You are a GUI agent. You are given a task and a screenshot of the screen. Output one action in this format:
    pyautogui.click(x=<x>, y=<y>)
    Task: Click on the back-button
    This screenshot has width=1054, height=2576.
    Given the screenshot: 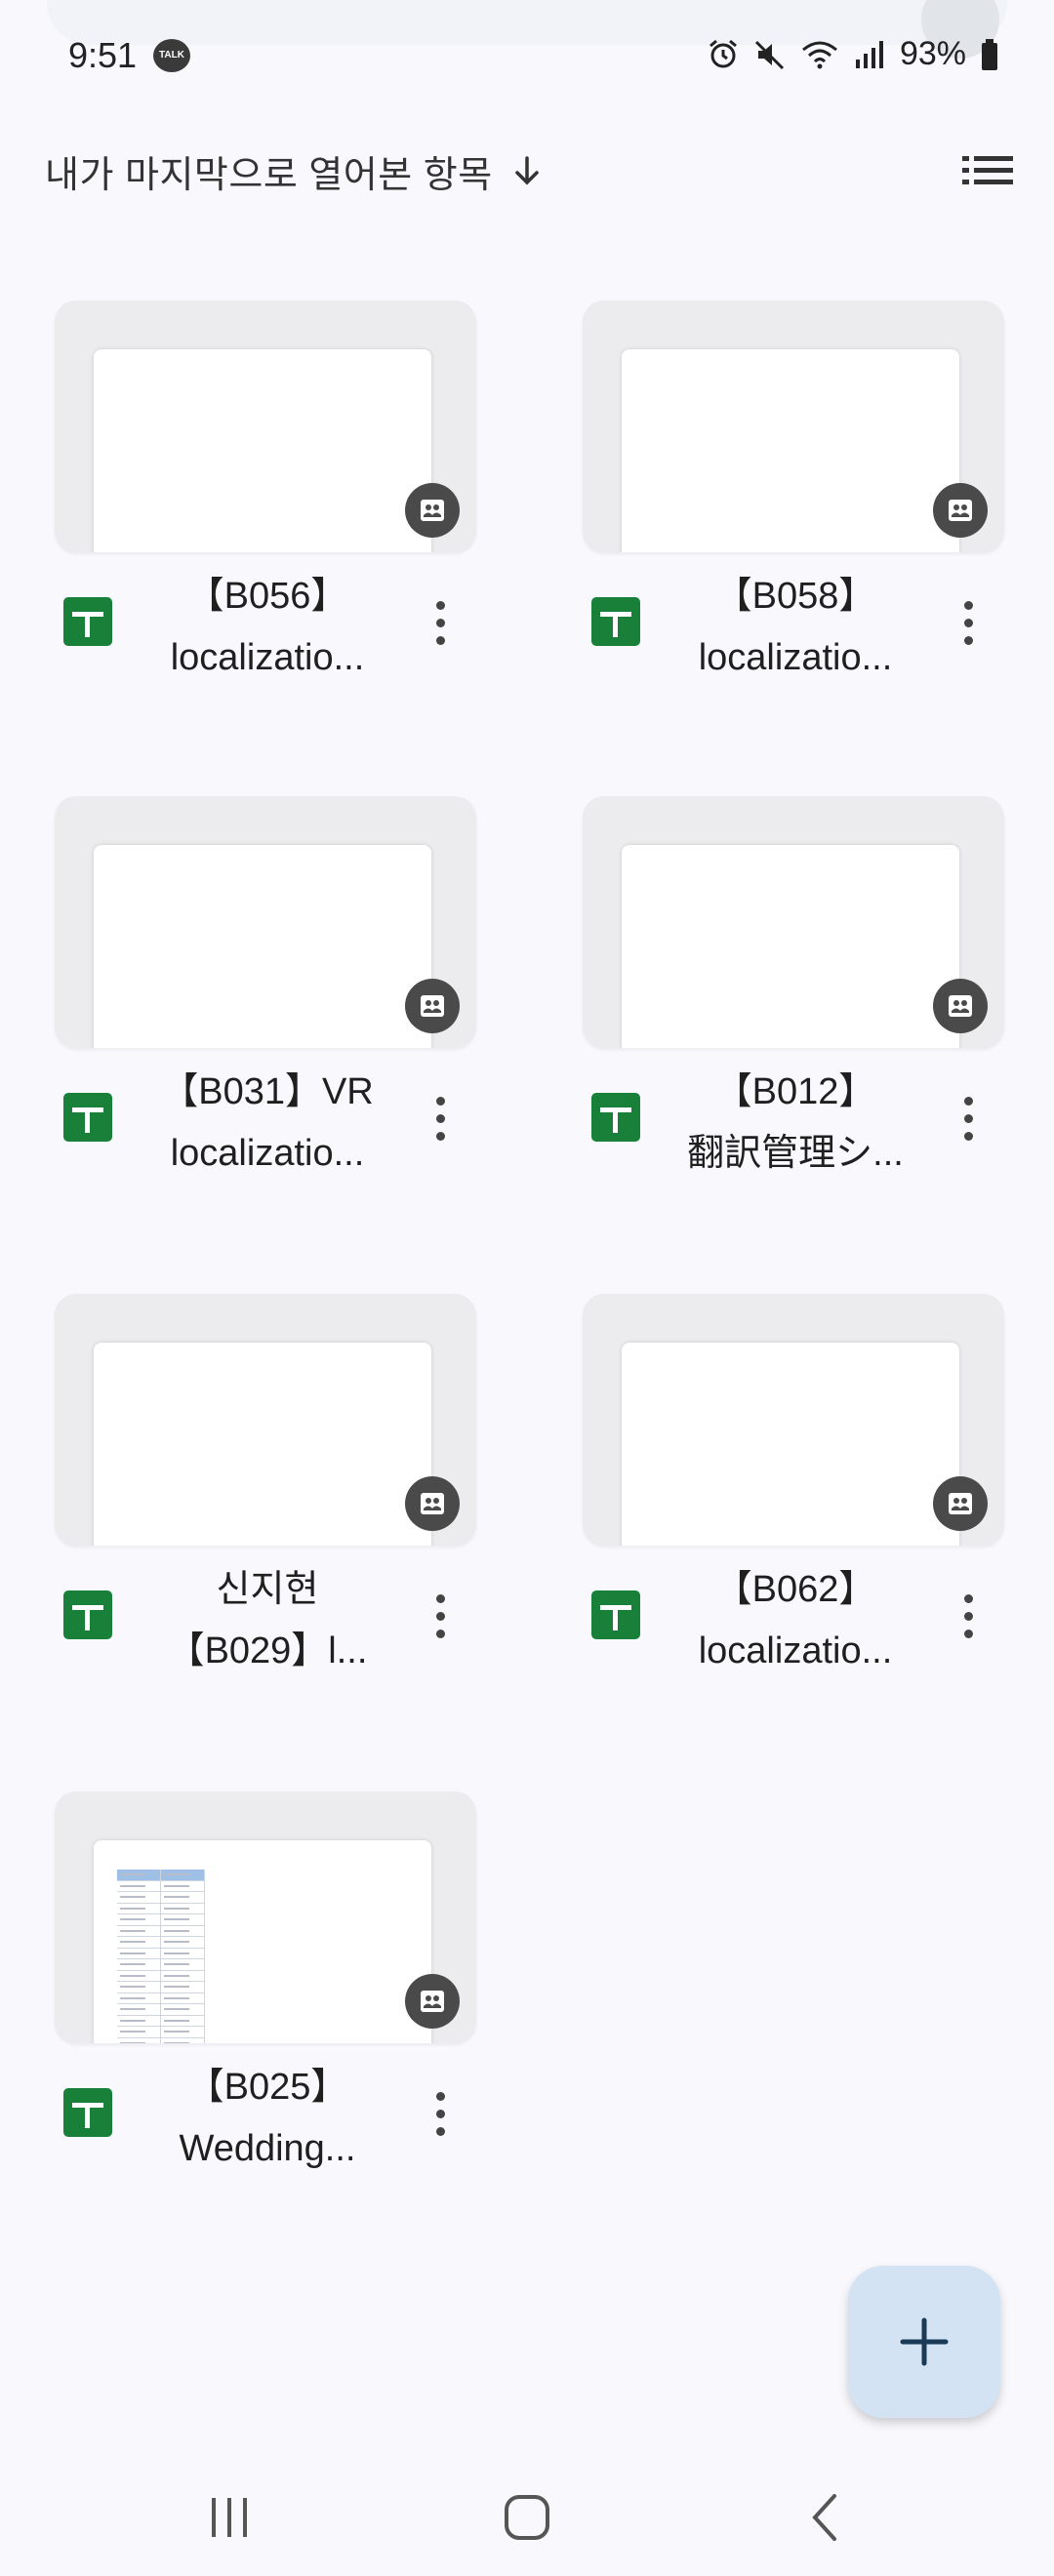 What is the action you would take?
    pyautogui.click(x=825, y=2517)
    